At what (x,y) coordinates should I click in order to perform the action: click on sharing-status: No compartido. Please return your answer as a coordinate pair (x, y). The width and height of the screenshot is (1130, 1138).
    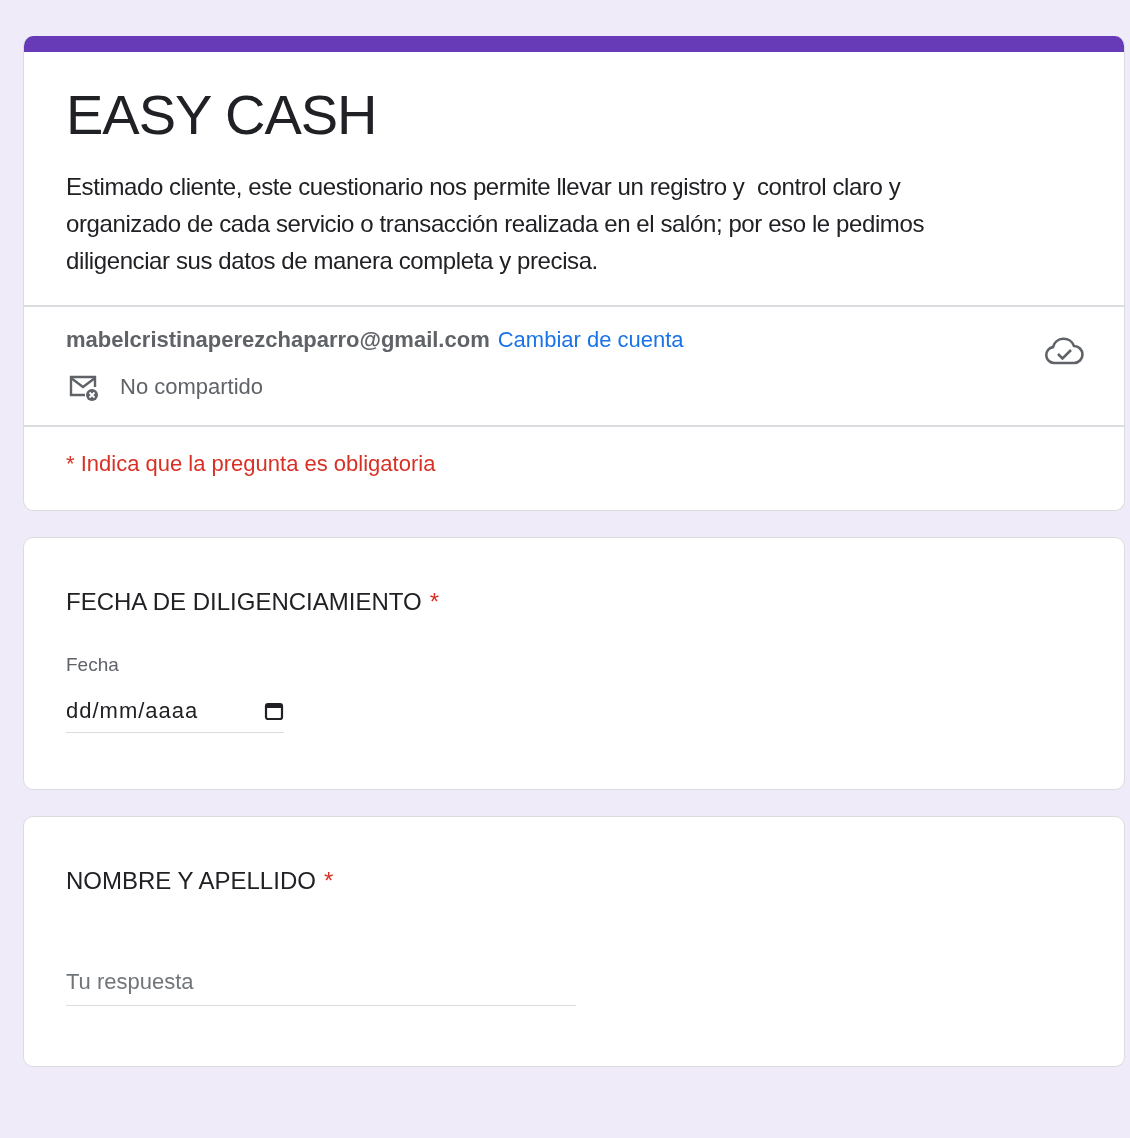
    Looking at the image, I should click on (192, 387).